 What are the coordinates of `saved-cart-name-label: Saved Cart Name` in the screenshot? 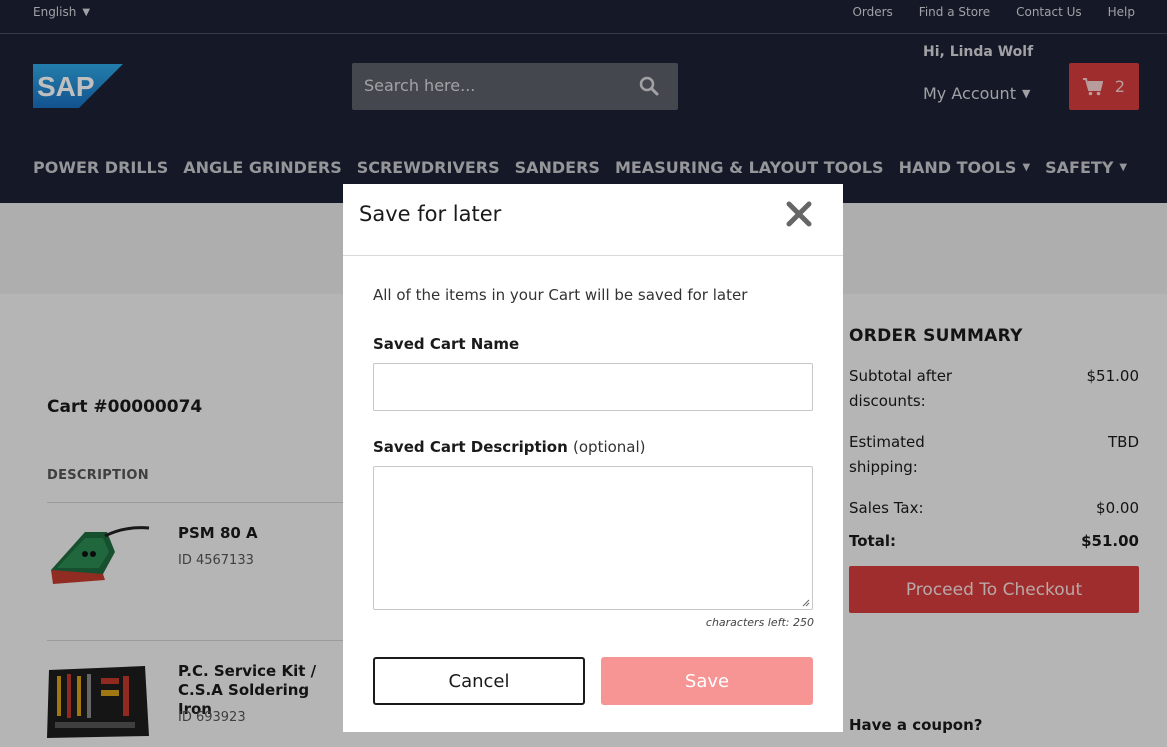 It's located at (446, 344).